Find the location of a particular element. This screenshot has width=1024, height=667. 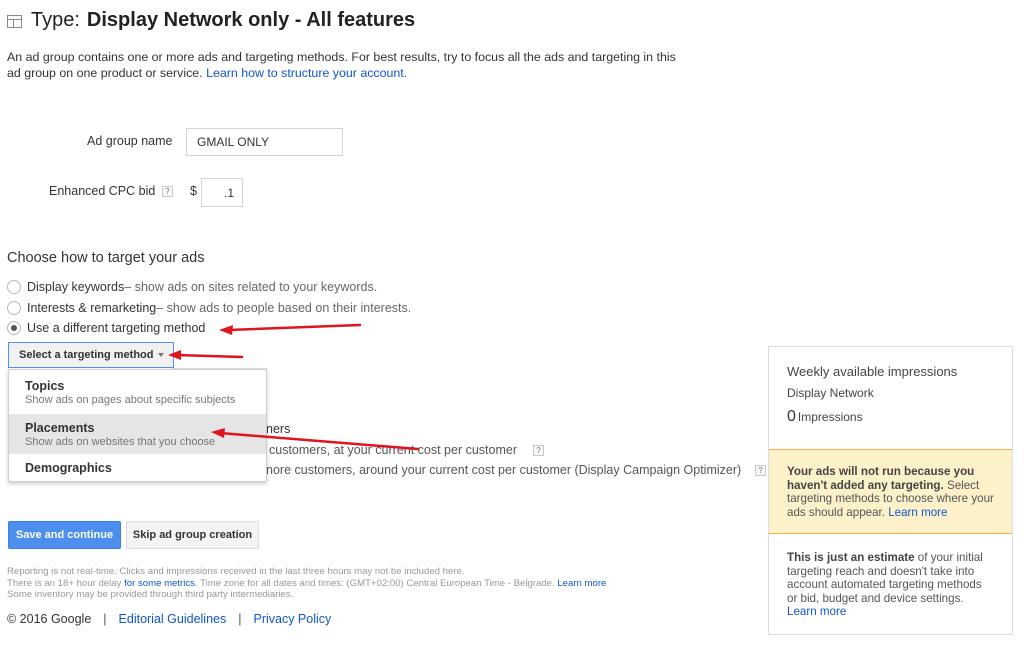

cpc-bid-label: Enhanced CPC bid is located at coordinates (102, 191).